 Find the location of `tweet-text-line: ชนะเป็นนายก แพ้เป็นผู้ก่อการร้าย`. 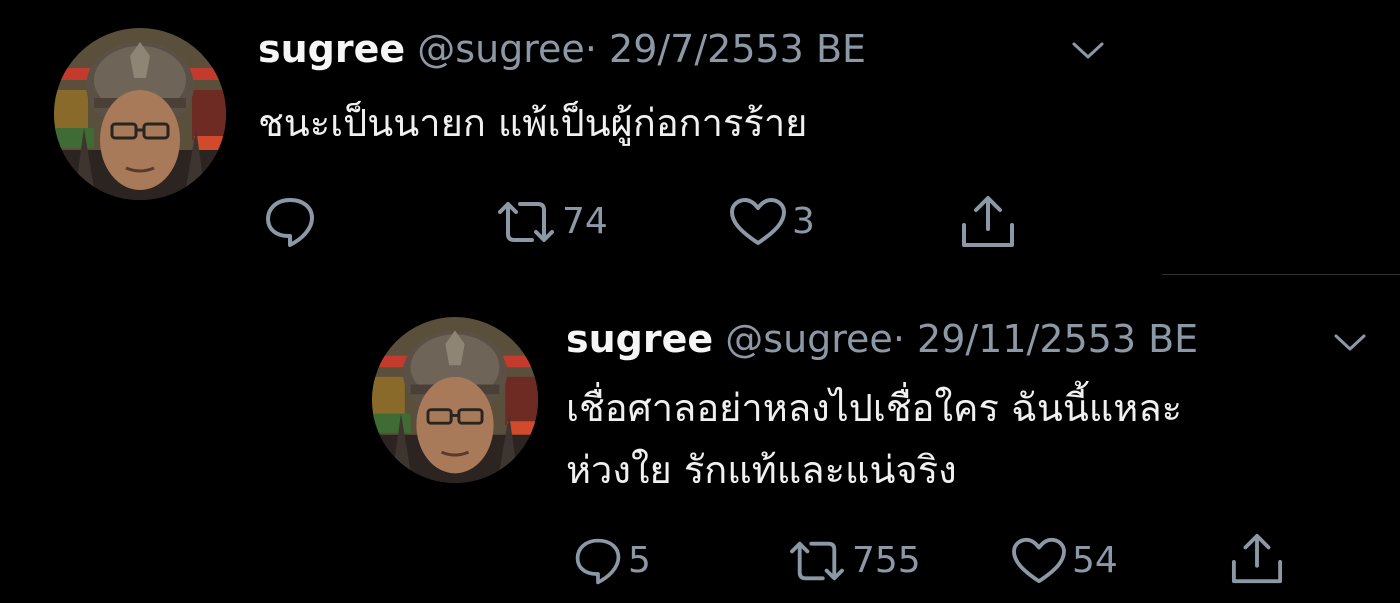

tweet-text-line: ชนะเป็นนายก แพ้เป็นผู้ก่อการร้าย is located at coordinates (533, 123).